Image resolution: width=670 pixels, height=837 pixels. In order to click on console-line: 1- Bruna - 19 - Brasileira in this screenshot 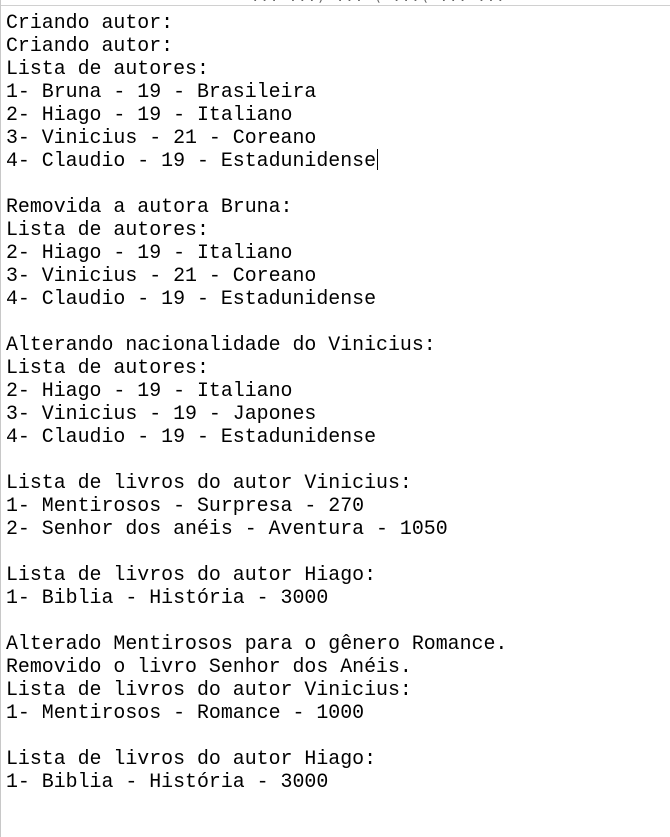, I will do `click(161, 91)`.